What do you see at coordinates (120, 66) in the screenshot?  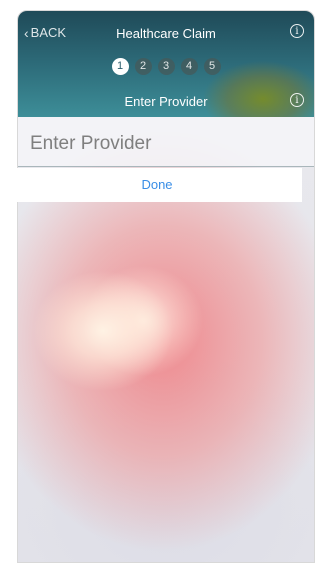 I see `step-1: 1` at bounding box center [120, 66].